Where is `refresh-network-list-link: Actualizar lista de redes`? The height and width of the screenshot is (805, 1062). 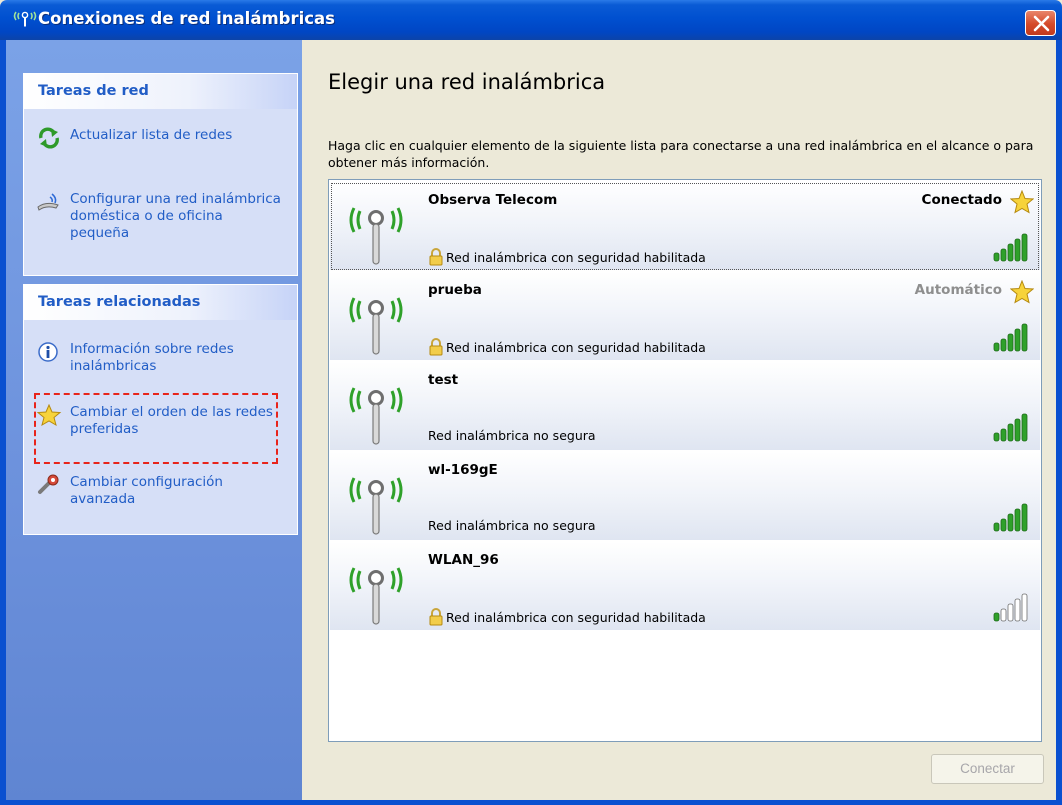 refresh-network-list-link: Actualizar lista de redes is located at coordinates (161, 138).